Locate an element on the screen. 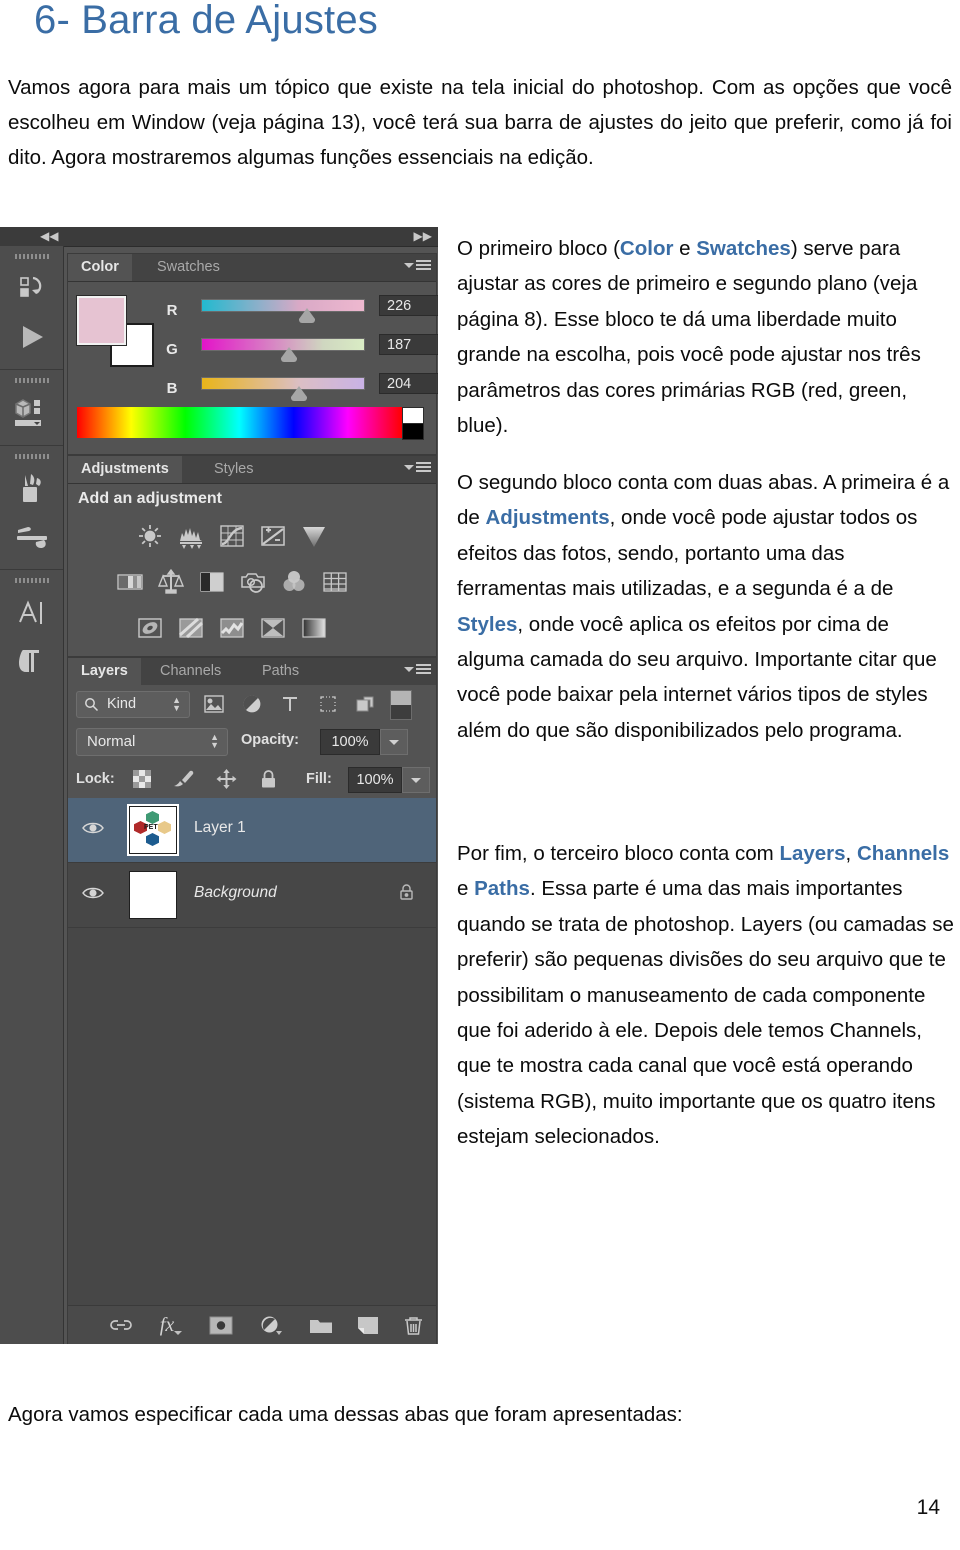  collapse-left-icon: ◀◀ is located at coordinates (49, 236).